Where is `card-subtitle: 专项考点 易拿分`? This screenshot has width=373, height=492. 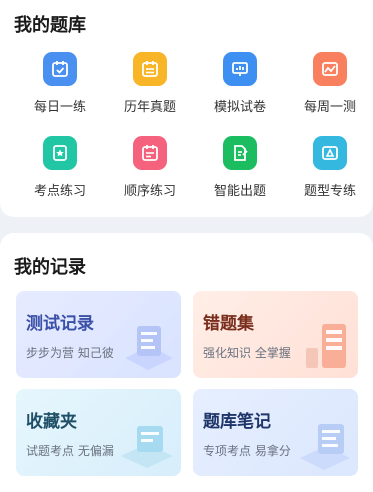 card-subtitle: 专项考点 易拿分 is located at coordinates (247, 451).